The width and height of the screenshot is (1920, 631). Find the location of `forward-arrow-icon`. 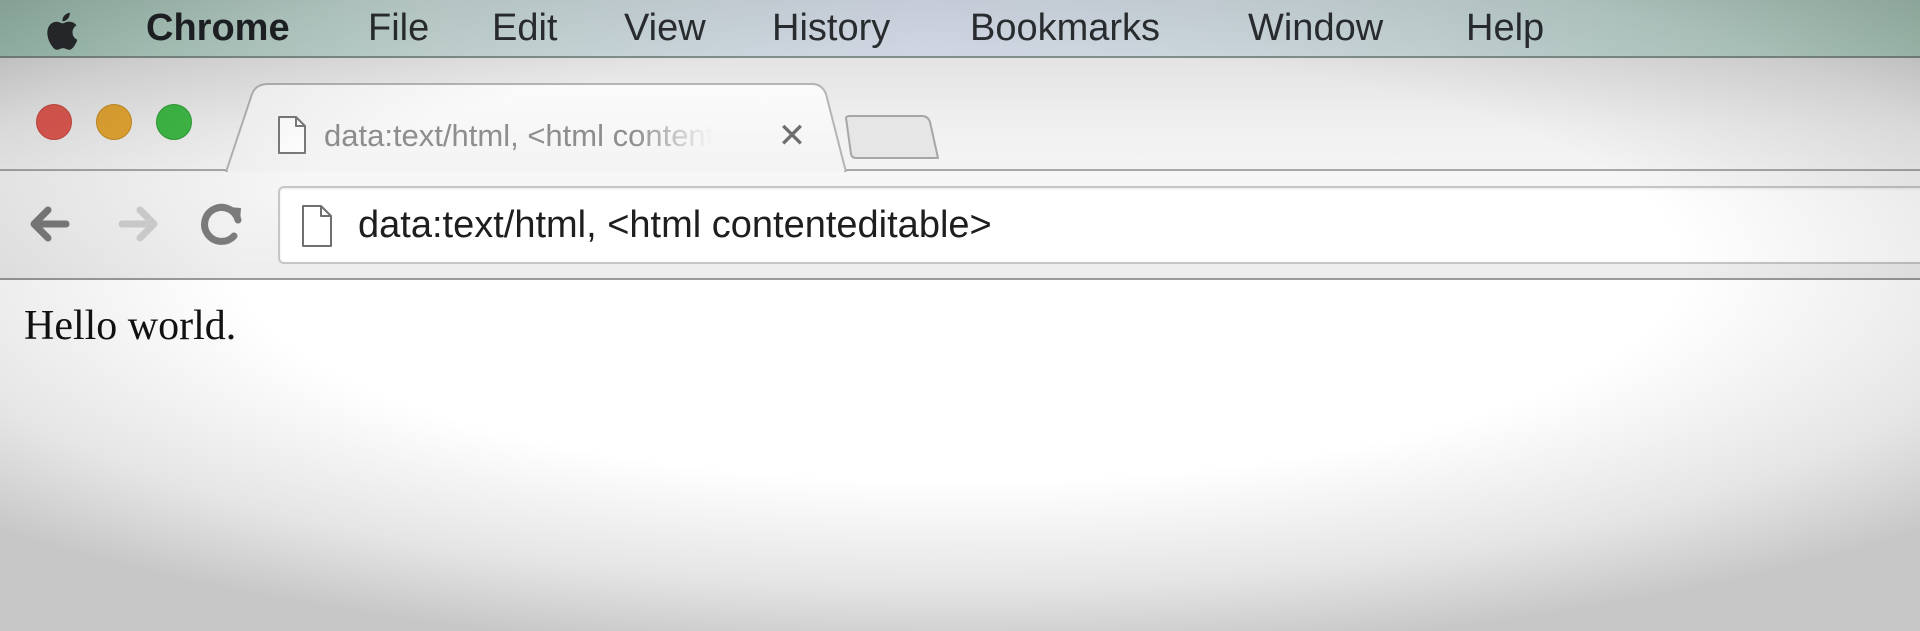

forward-arrow-icon is located at coordinates (138, 224).